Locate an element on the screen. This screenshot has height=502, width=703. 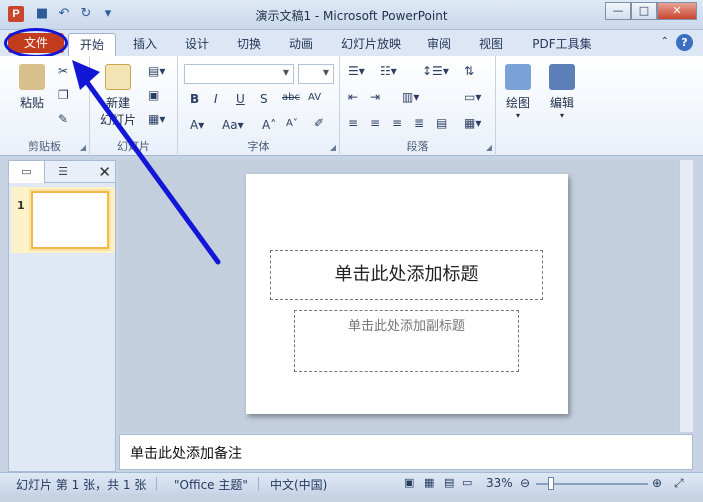
copy-icon: ❐ is located at coordinates (63, 95).